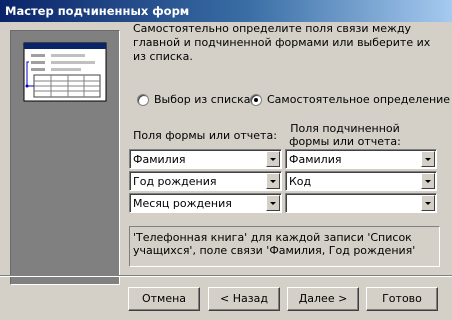 This screenshot has height=320, width=452. Describe the element at coordinates (300, 181) in the screenshot. I see `sub-field-value-2: Код` at that location.